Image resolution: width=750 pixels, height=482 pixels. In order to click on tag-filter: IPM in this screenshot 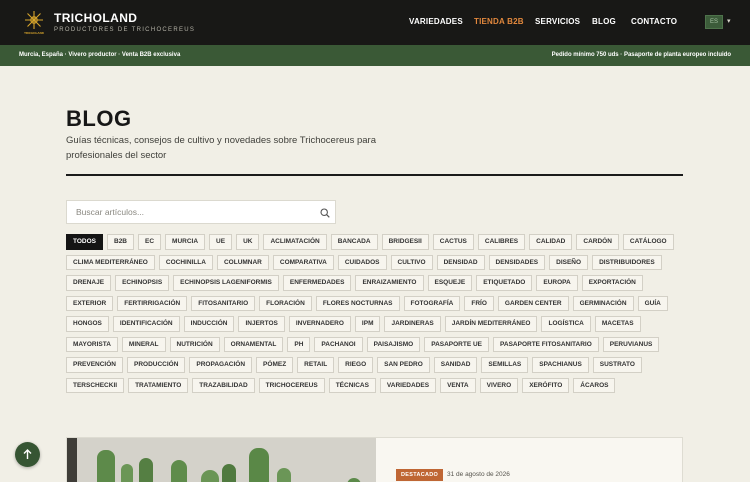, I will do `click(367, 324)`.